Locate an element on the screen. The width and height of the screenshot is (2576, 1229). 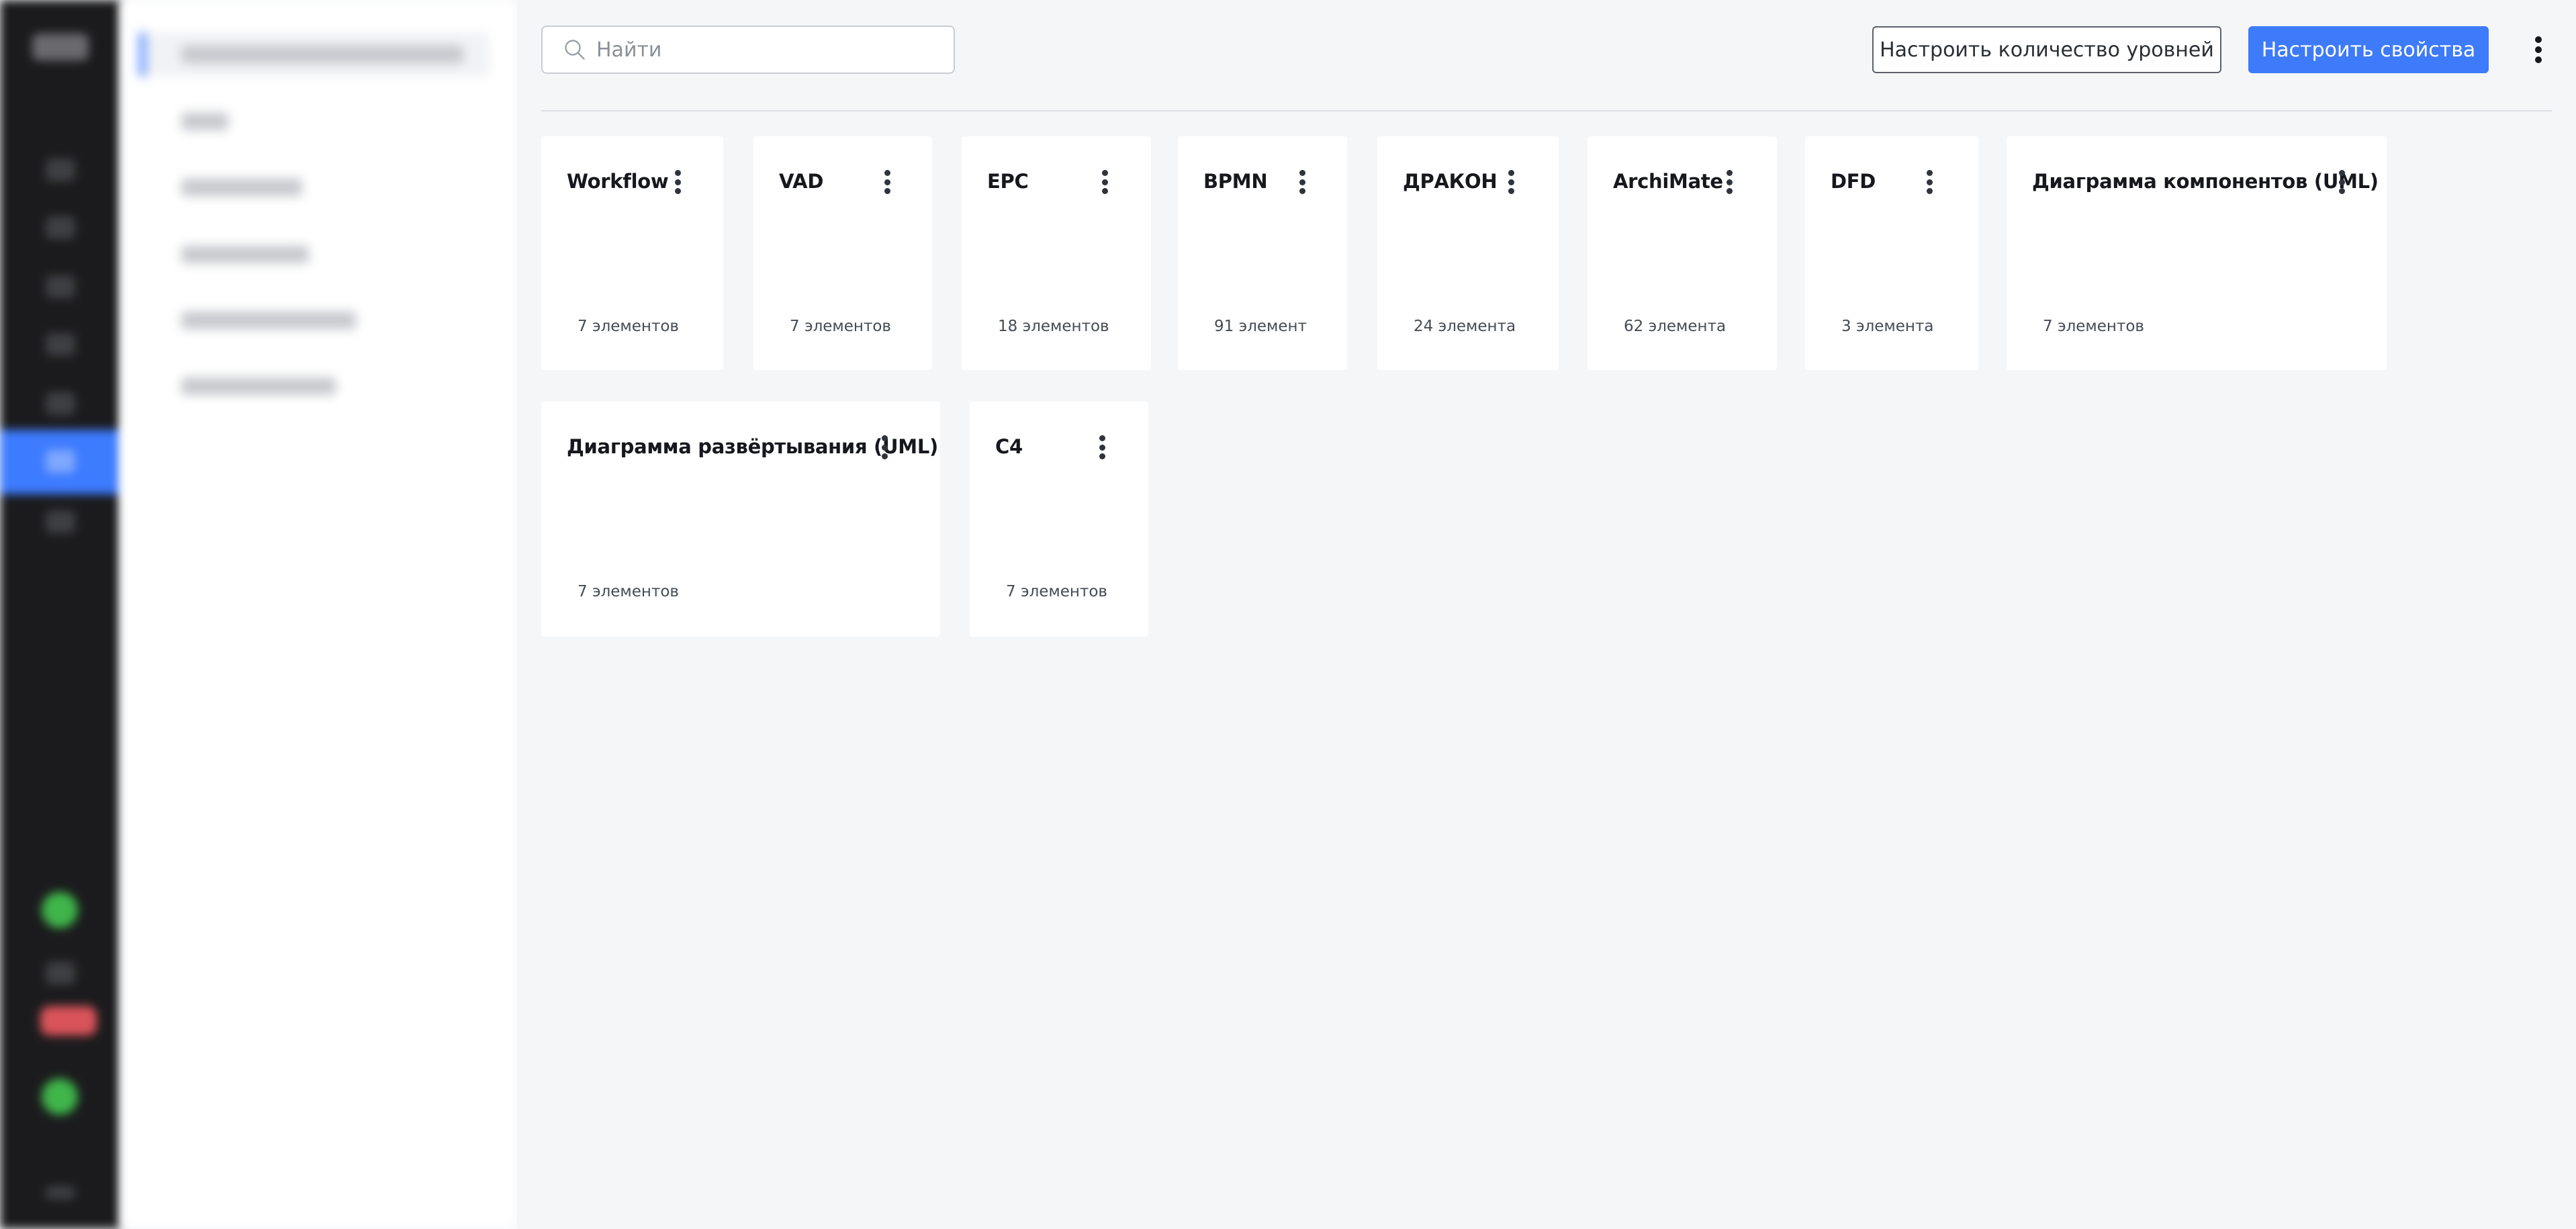
nav-icon-active is located at coordinates (60, 461).